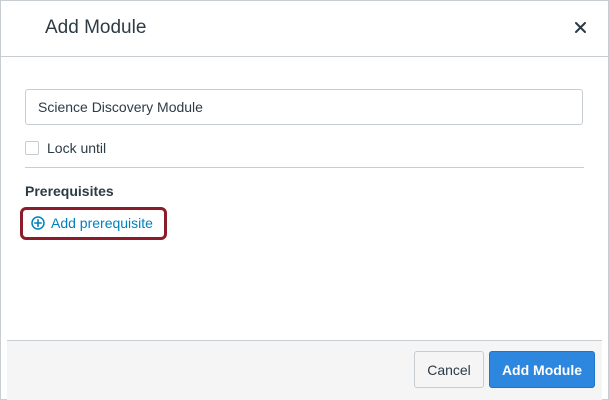 This screenshot has width=609, height=400. I want to click on add-prerequisite-link: Add prerequisite, so click(92, 223).